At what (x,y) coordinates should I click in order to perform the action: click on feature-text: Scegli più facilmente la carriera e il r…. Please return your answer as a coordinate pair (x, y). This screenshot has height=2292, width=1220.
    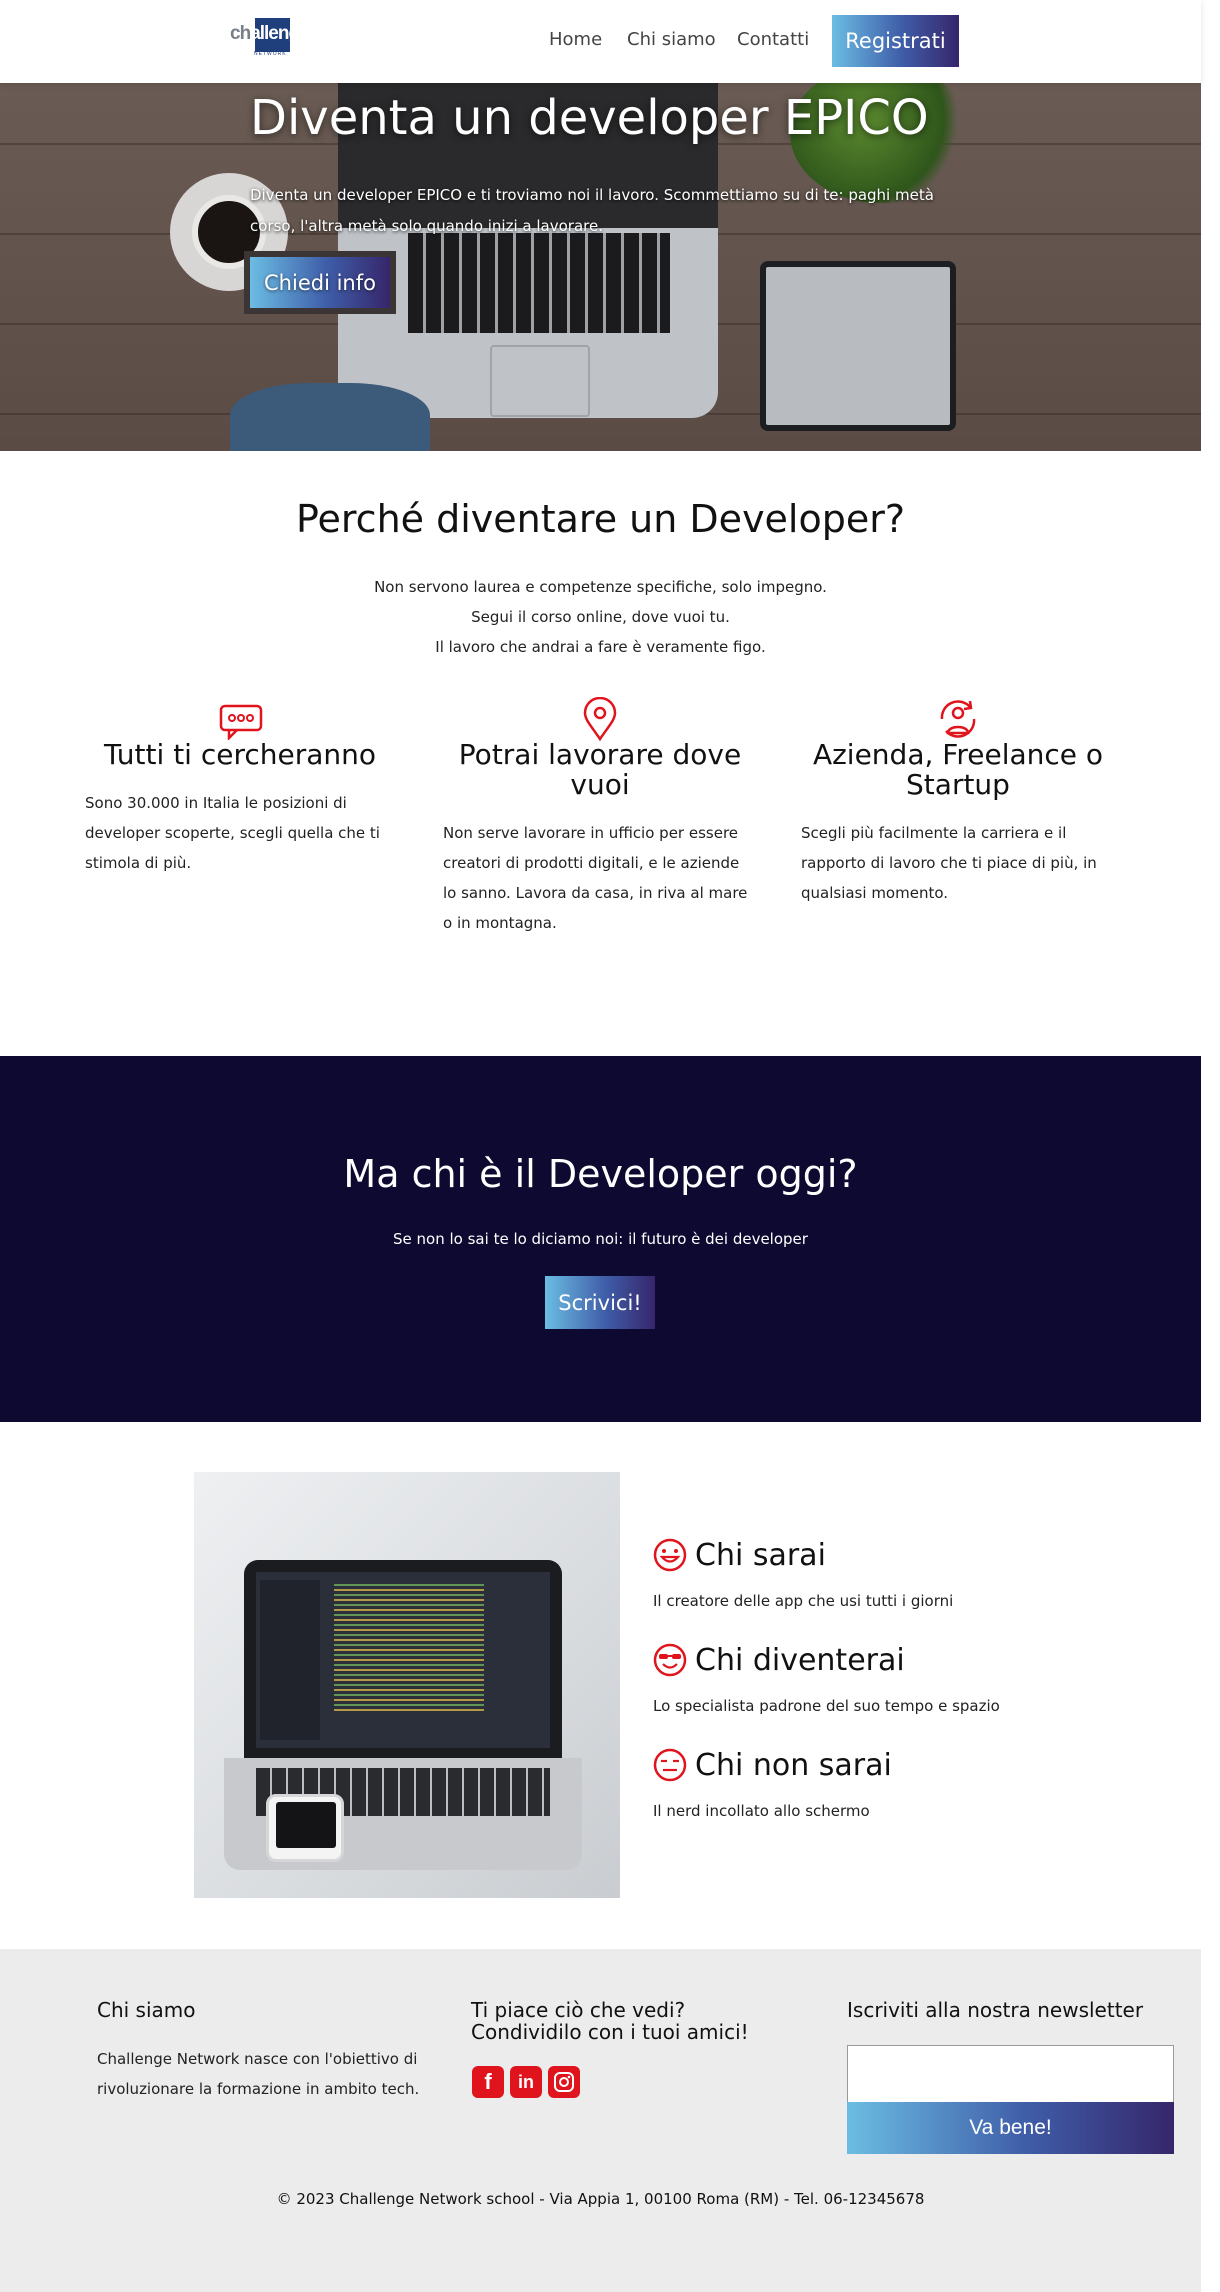
    Looking at the image, I should click on (949, 863).